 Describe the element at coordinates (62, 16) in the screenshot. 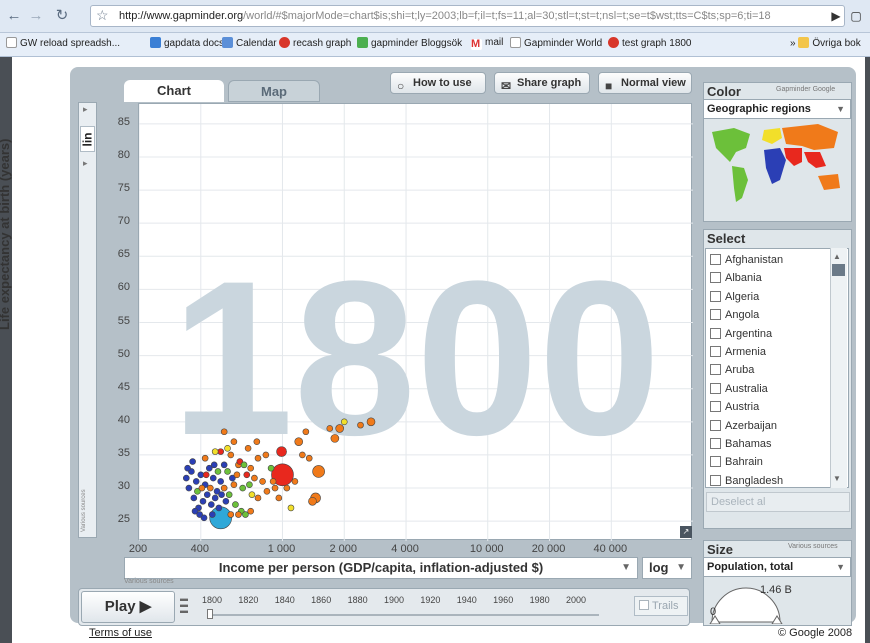

I see `reload-icon: ↻` at that location.